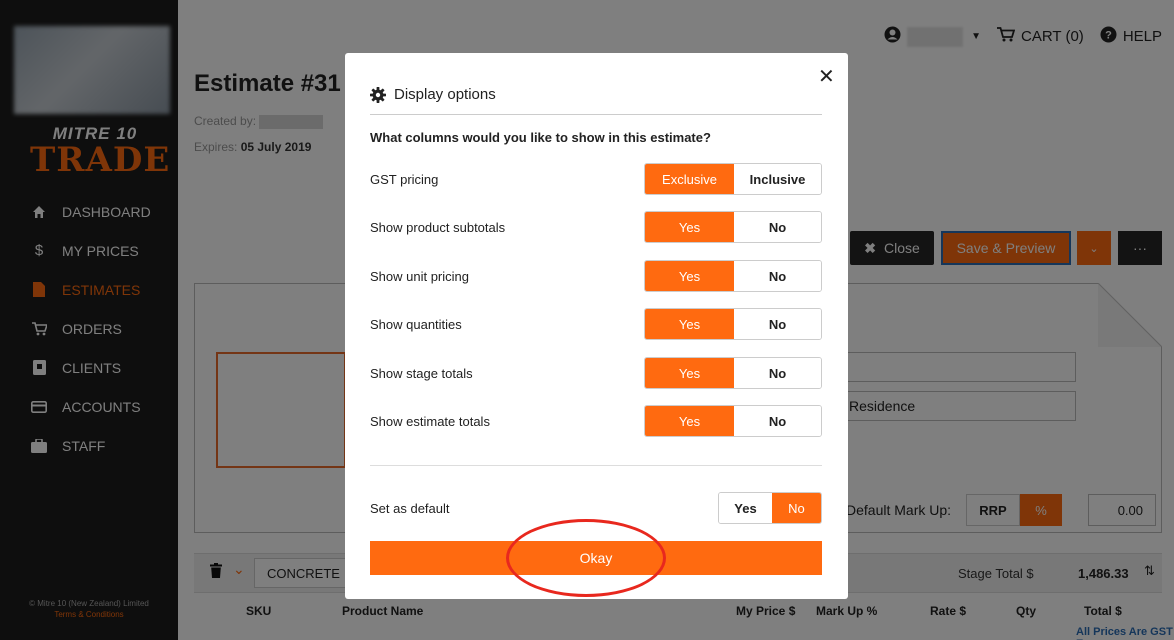  What do you see at coordinates (421, 373) in the screenshot?
I see `option-label-stage-totals: Show stage totals` at bounding box center [421, 373].